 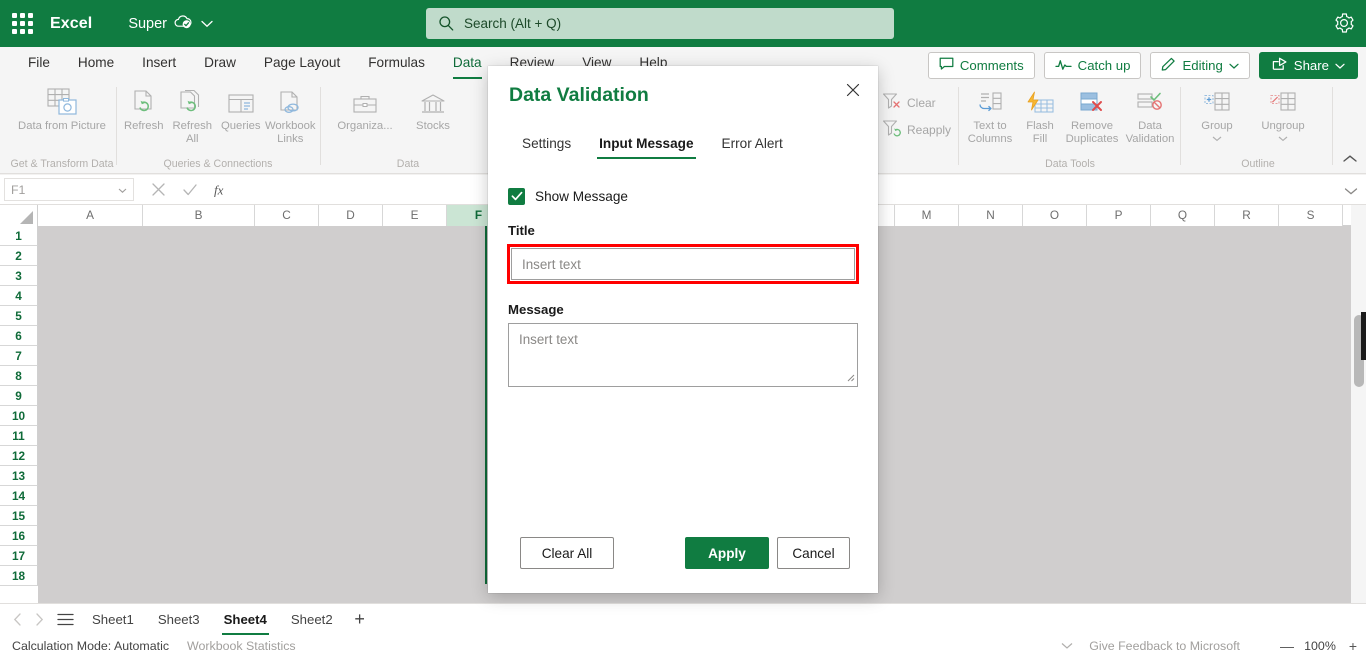 I want to click on status-bar-chevron-down-icon, so click(x=1067, y=646).